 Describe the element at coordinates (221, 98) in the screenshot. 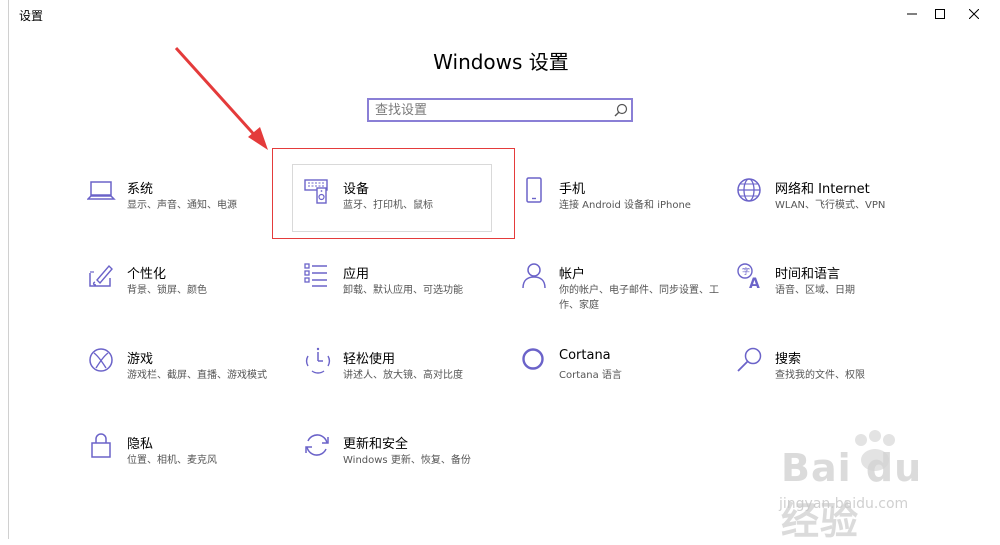

I see `annotation-arrow-icon` at that location.